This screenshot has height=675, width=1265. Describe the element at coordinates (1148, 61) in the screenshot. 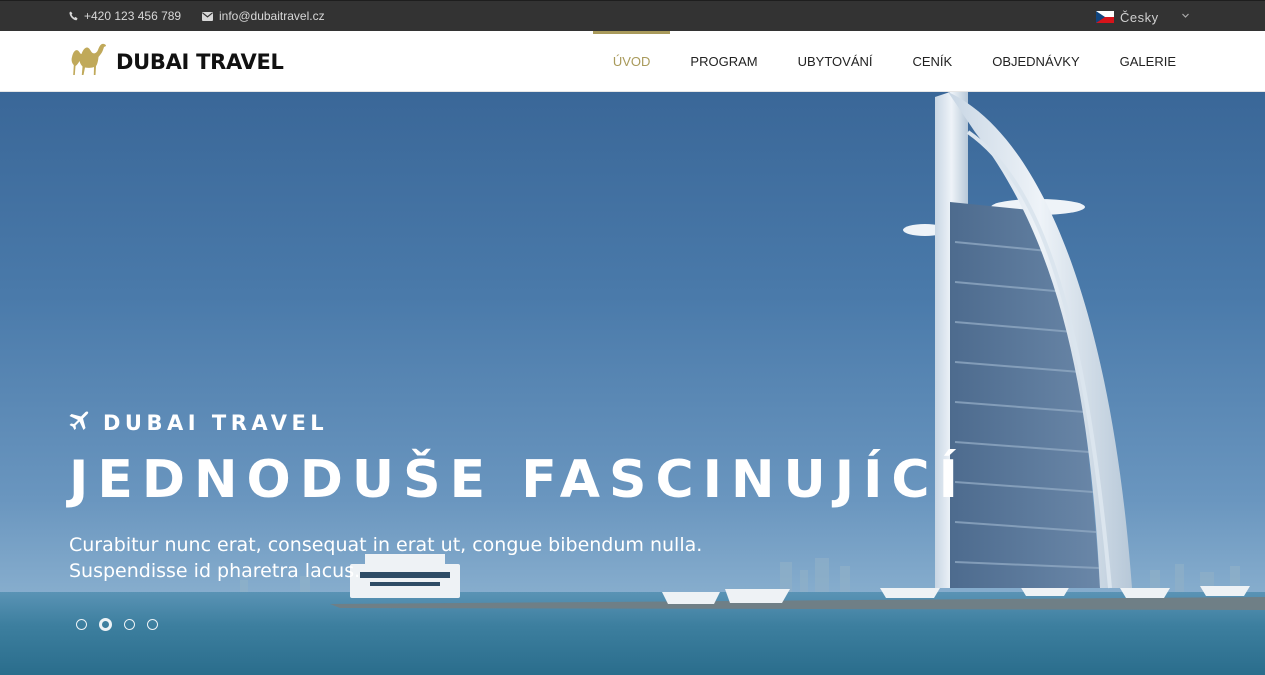

I see `nav-item-galerie: GALERIE` at that location.